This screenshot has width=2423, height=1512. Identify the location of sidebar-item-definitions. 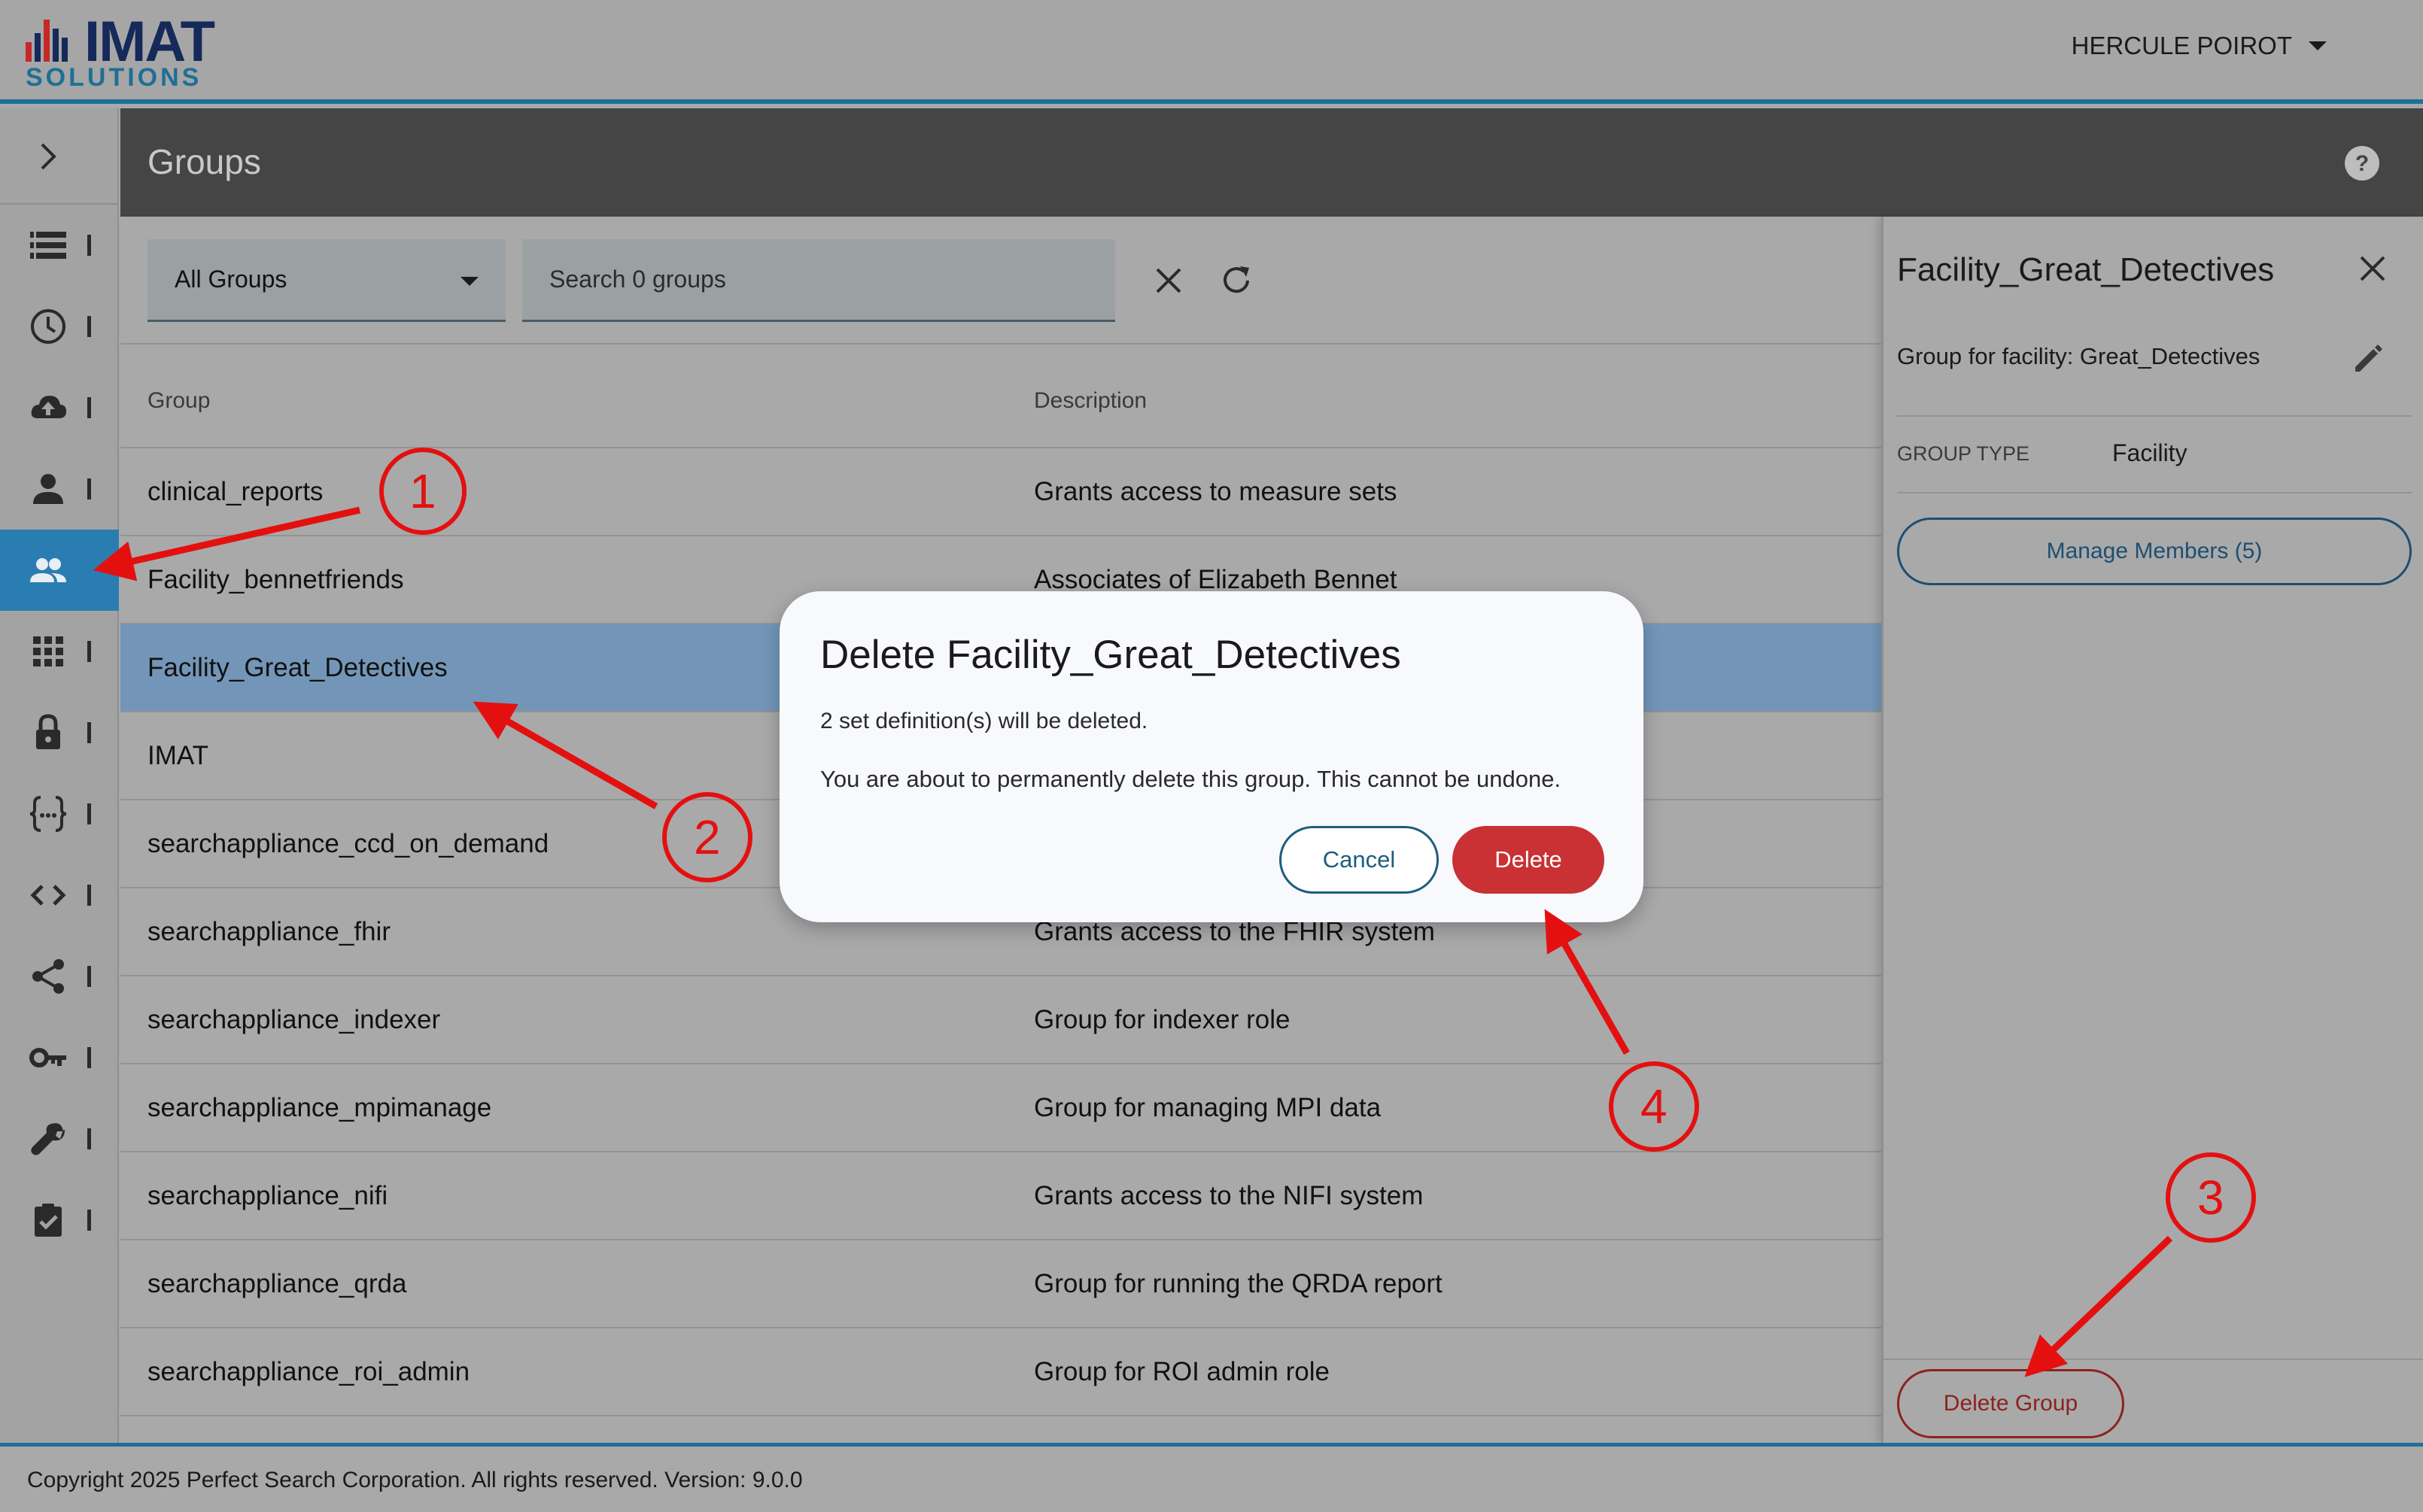
(60, 814).